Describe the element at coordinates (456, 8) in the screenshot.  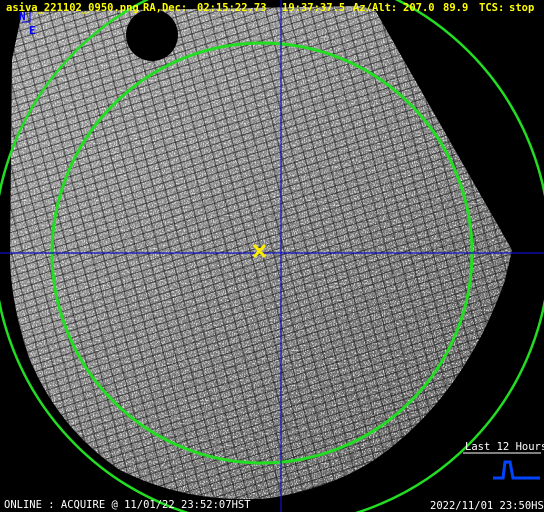
I see `alt-value: 89.9` at that location.